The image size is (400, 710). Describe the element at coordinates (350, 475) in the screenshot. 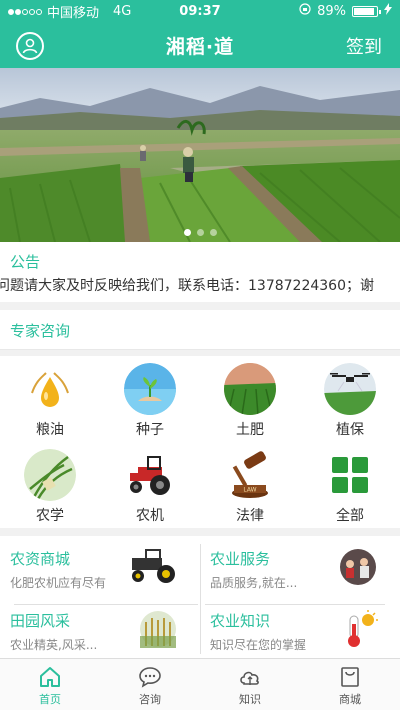

I see `grid-icon` at that location.